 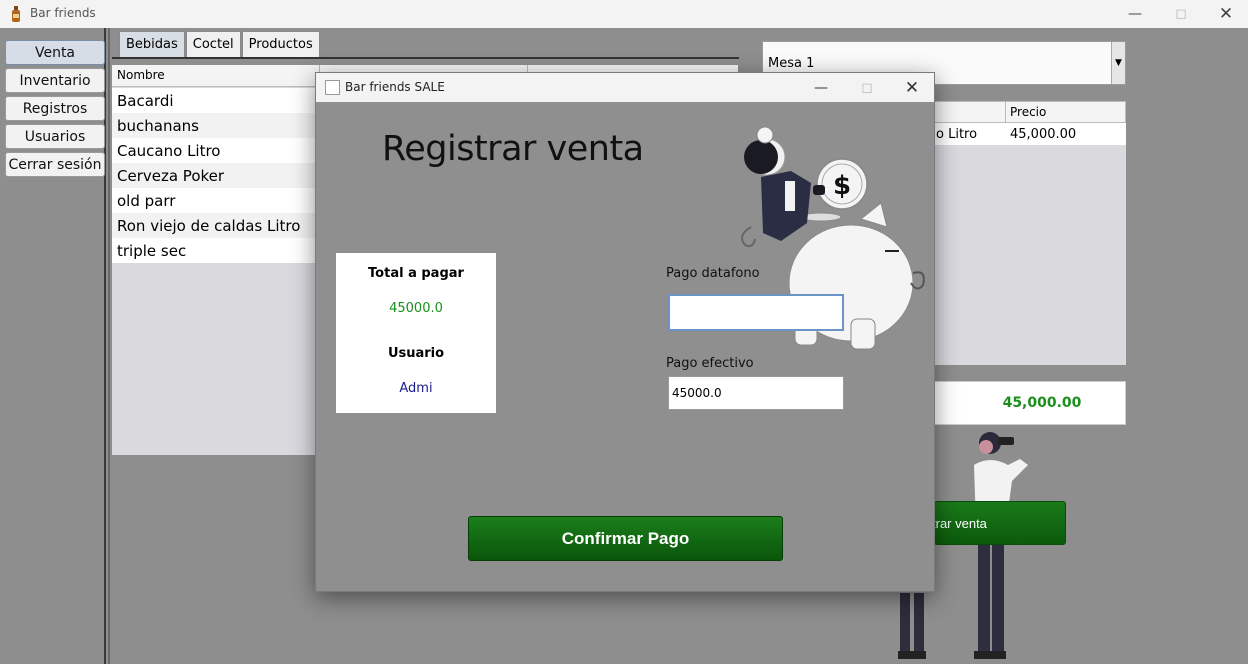 What do you see at coordinates (957, 134) in the screenshot?
I see `order-item-name: o Litro` at bounding box center [957, 134].